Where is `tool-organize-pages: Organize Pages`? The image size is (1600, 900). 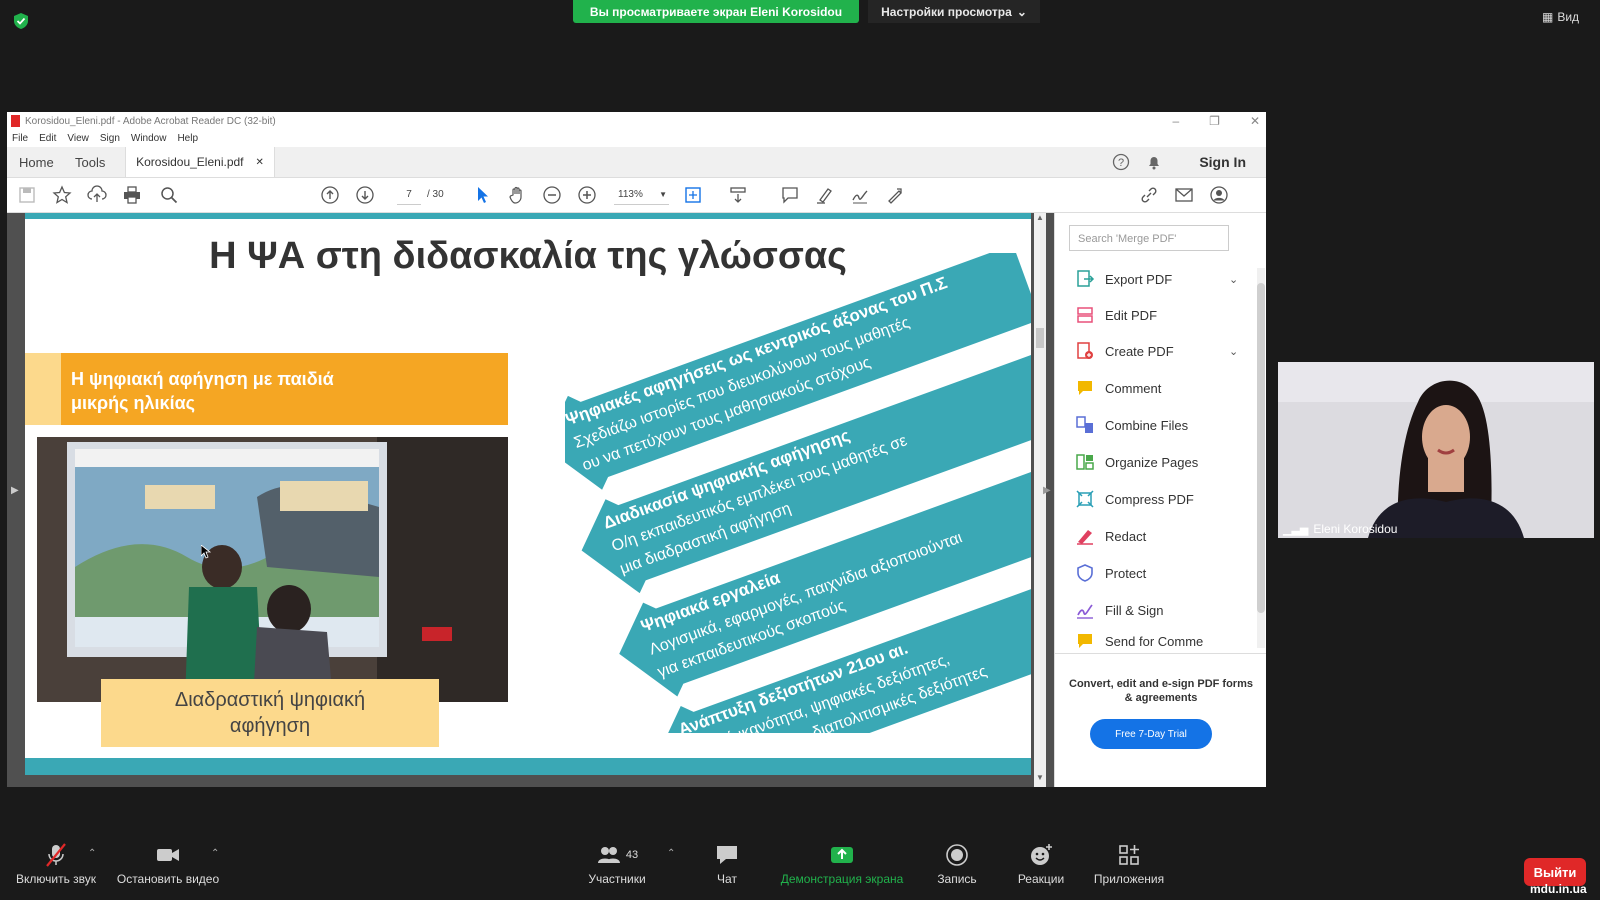 tool-organize-pages: Organize Pages is located at coordinates (1165, 462).